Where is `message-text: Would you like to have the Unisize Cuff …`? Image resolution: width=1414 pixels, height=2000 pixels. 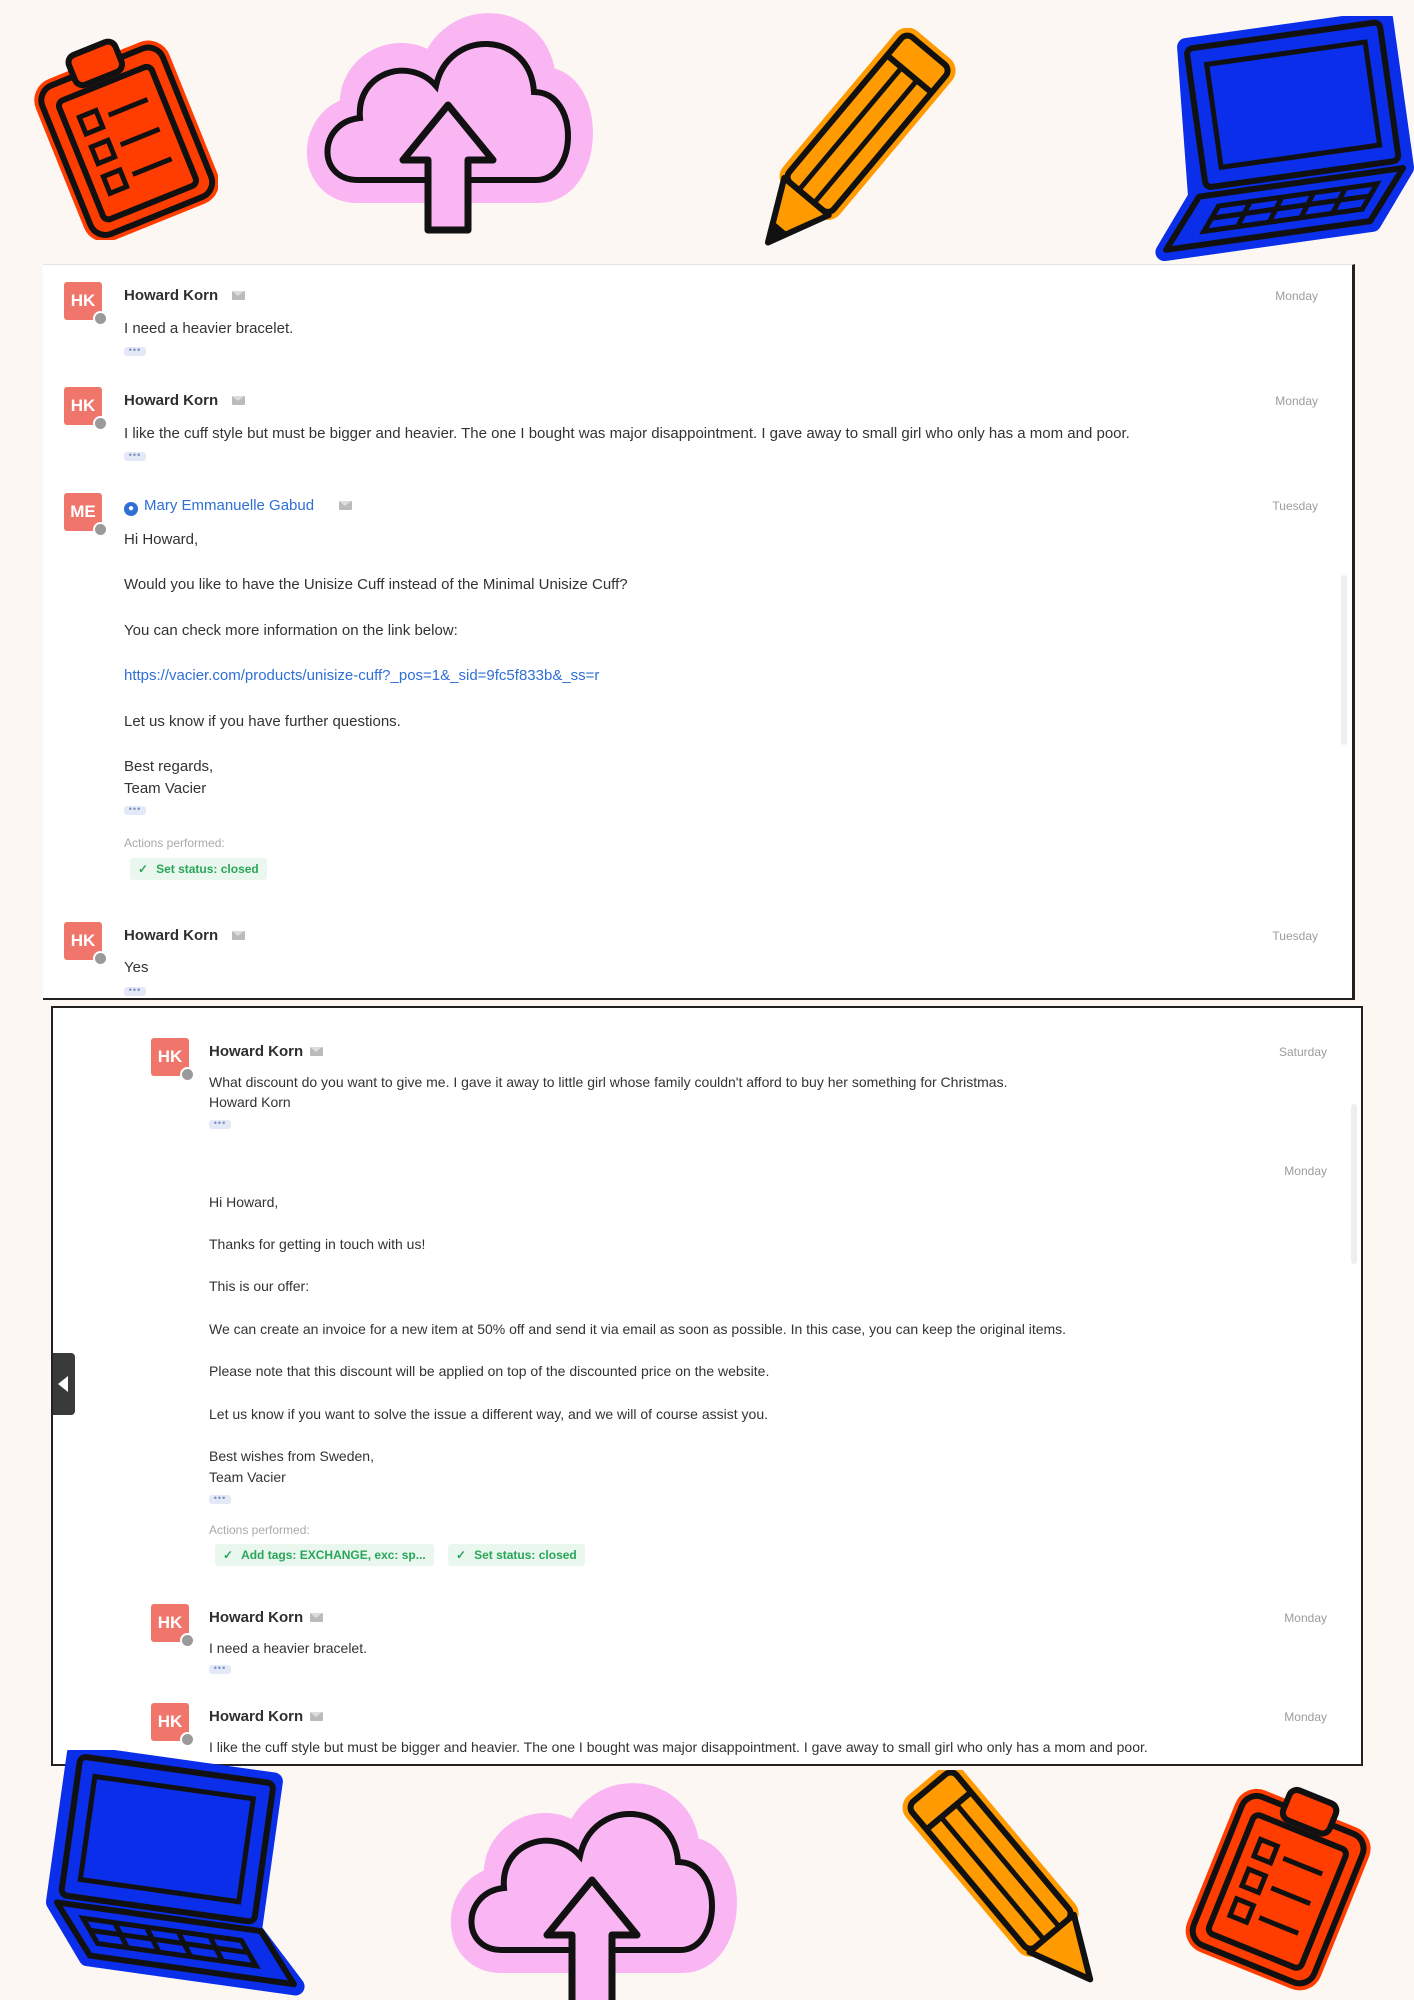 message-text: Would you like to have the Unisize Cuff … is located at coordinates (376, 584).